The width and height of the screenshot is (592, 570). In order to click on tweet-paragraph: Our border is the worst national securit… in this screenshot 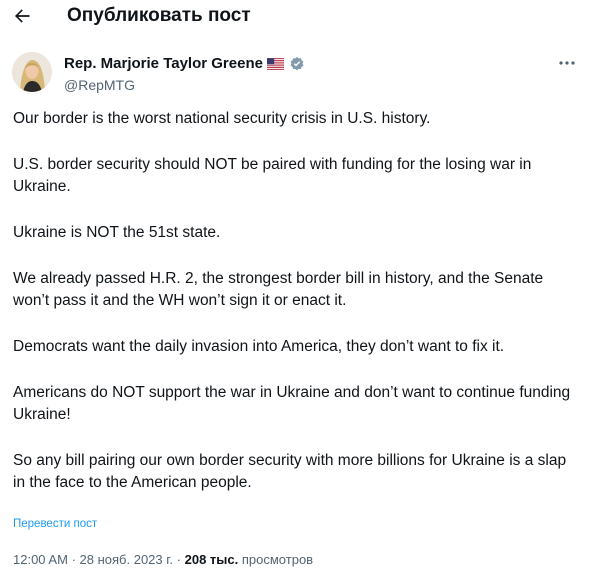, I will do `click(222, 118)`.